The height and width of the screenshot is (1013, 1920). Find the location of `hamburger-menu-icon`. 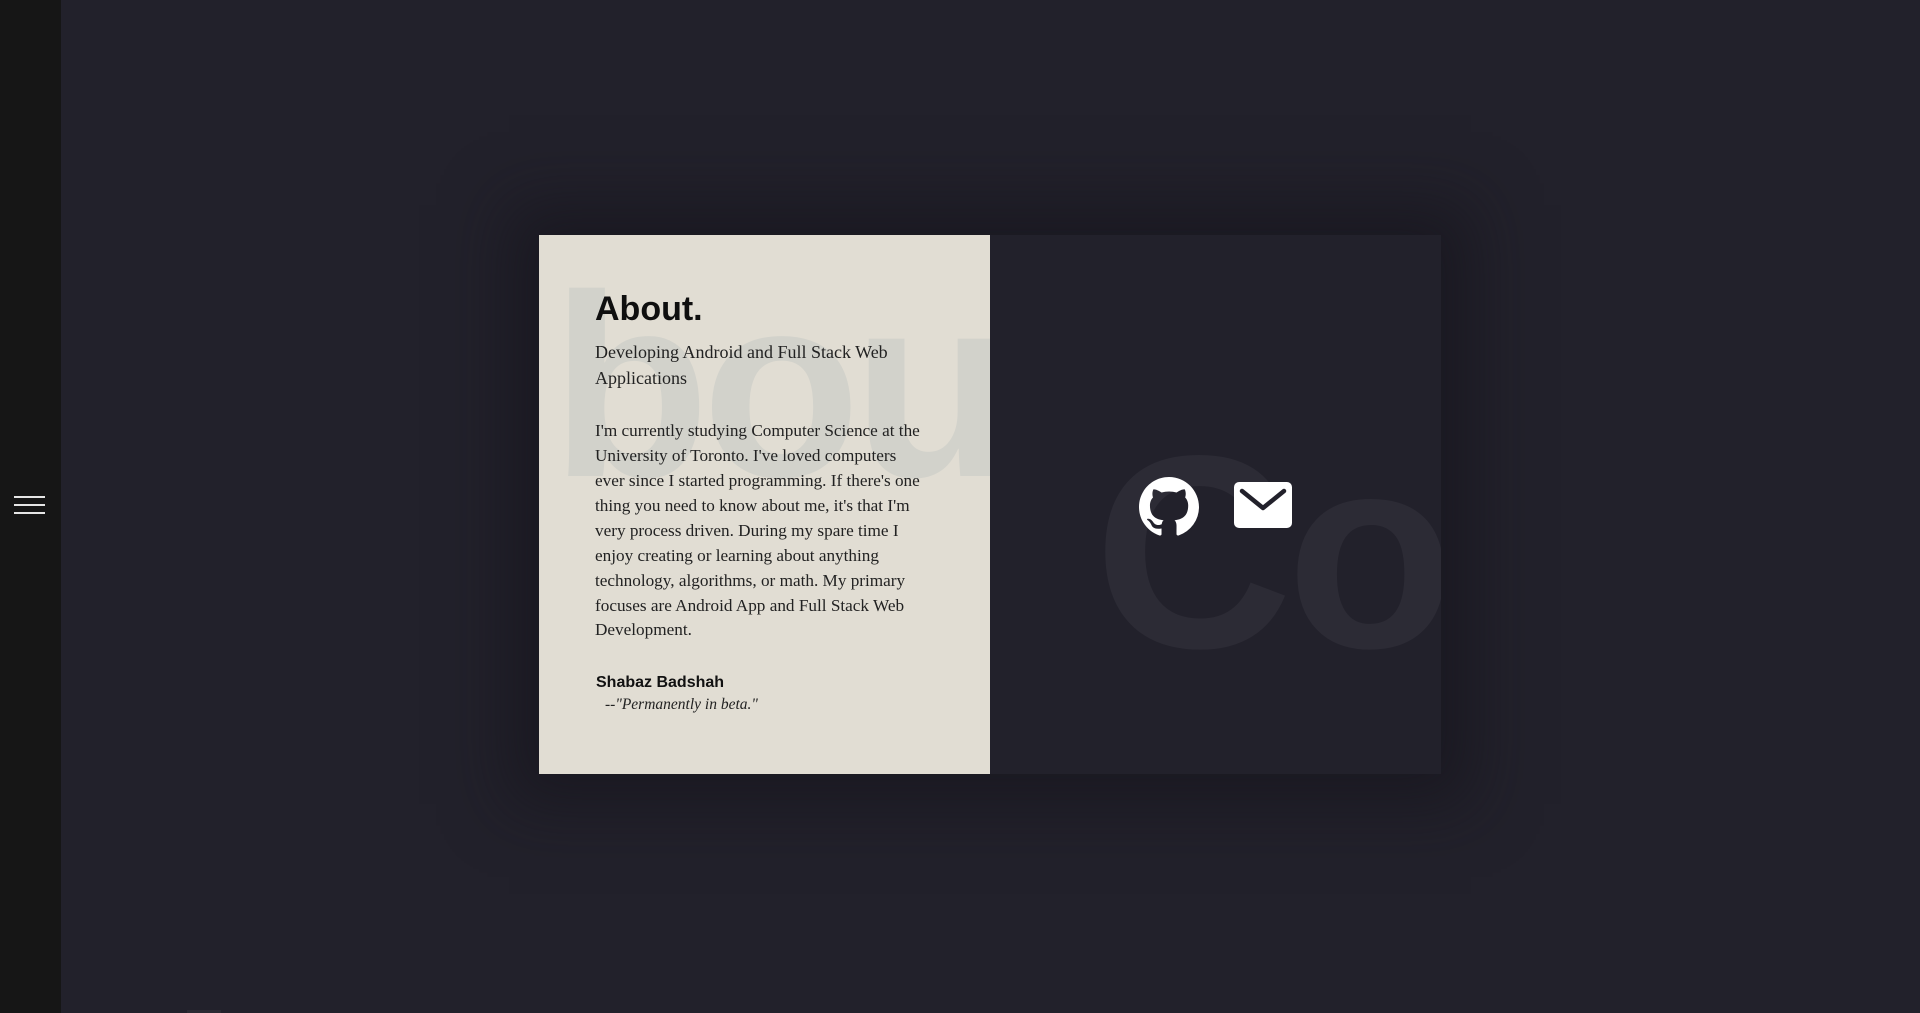

hamburger-menu-icon is located at coordinates (30, 505).